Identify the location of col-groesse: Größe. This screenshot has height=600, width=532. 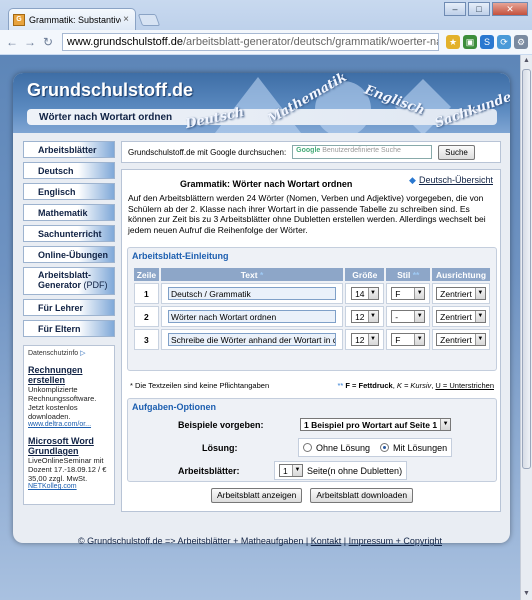
(365, 274).